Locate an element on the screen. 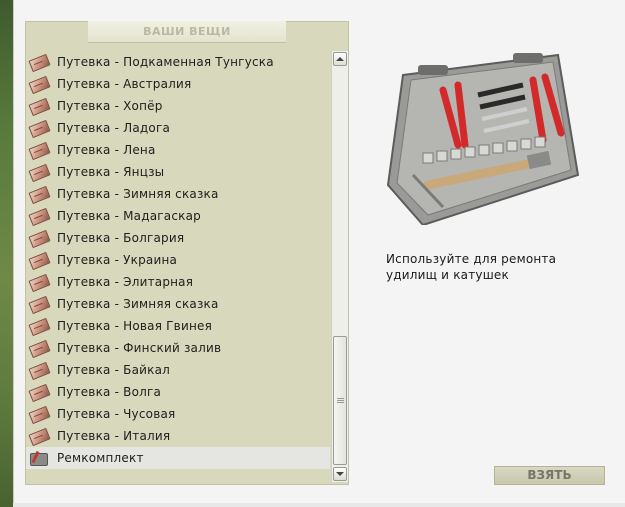 The height and width of the screenshot is (507, 625). list-item: Путевка - Волга is located at coordinates (178, 392).